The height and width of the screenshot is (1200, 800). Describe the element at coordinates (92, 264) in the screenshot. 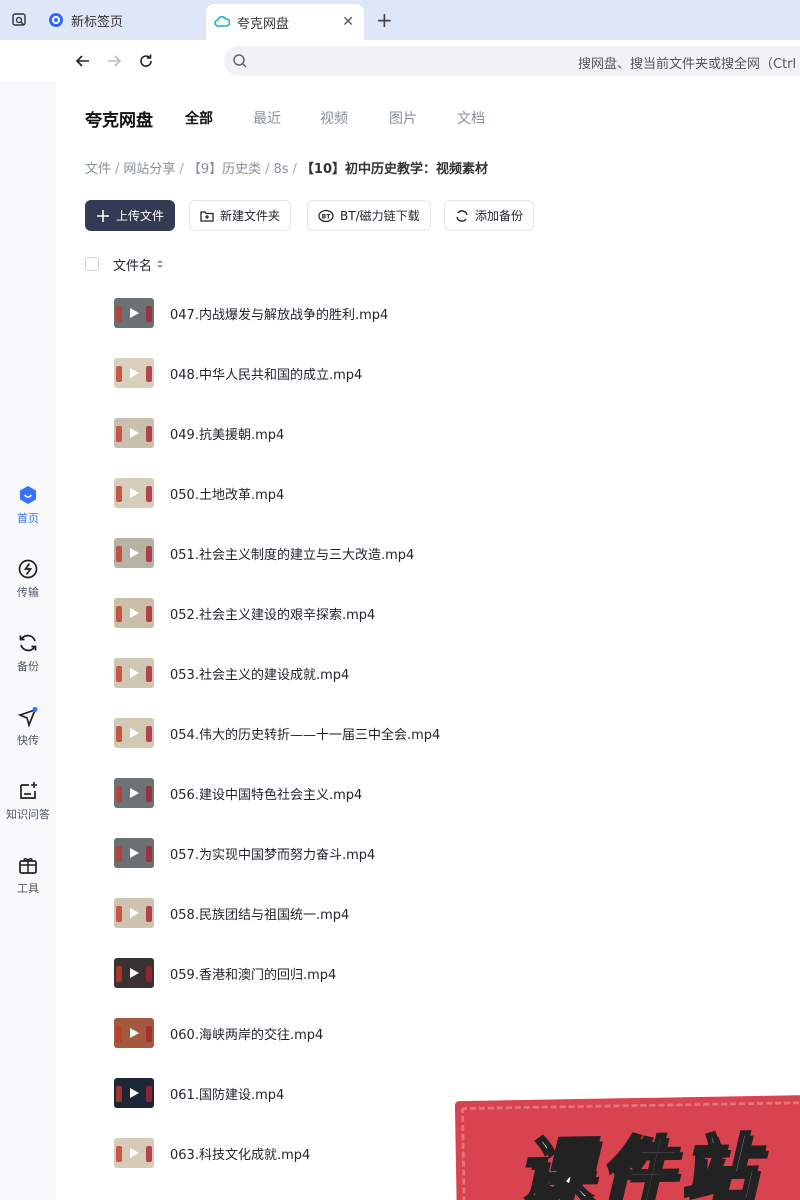

I see `select-all-checkbox` at that location.